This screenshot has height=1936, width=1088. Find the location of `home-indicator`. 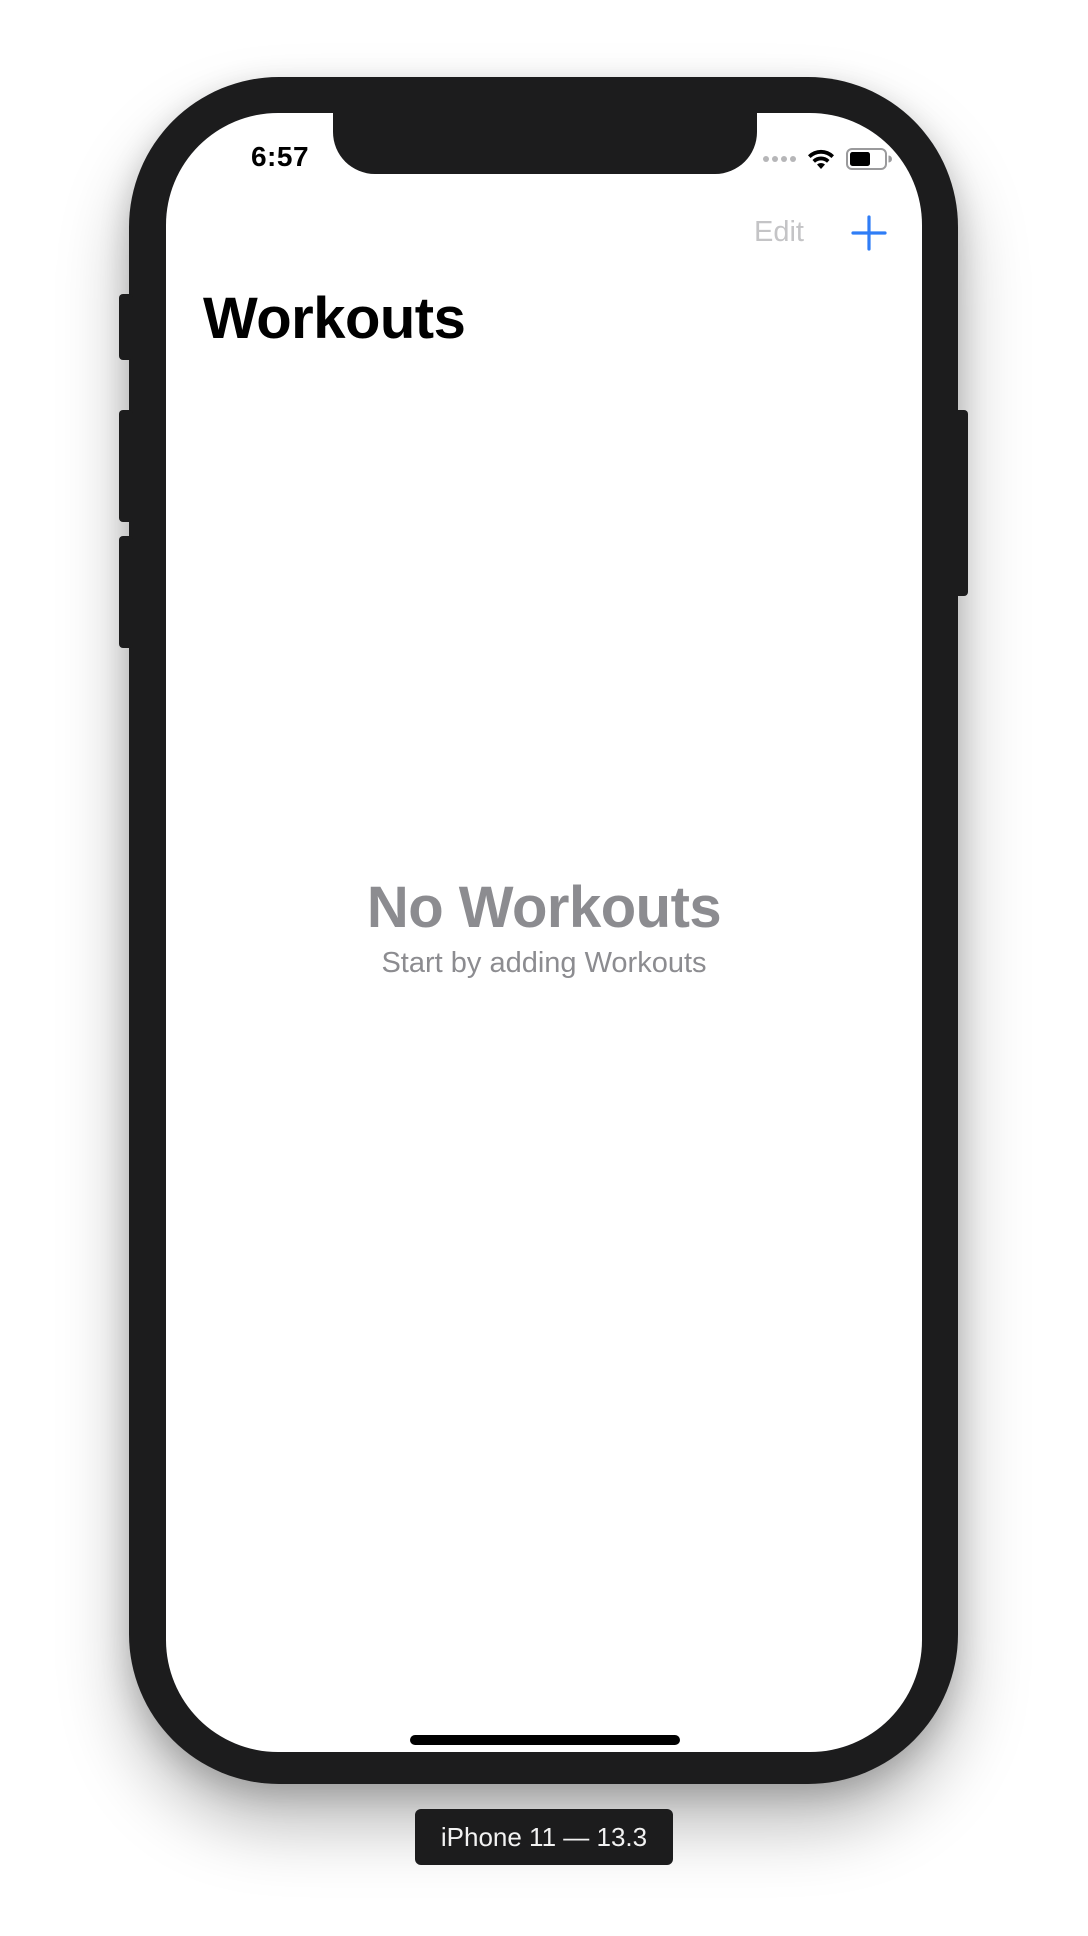

home-indicator is located at coordinates (545, 1740).